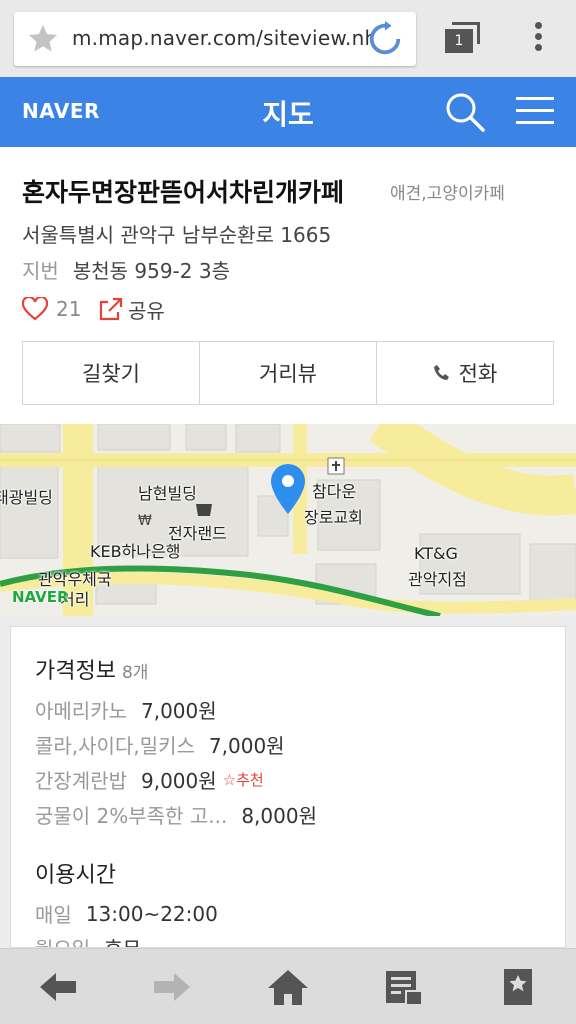  I want to click on heart-icon, so click(35, 309).